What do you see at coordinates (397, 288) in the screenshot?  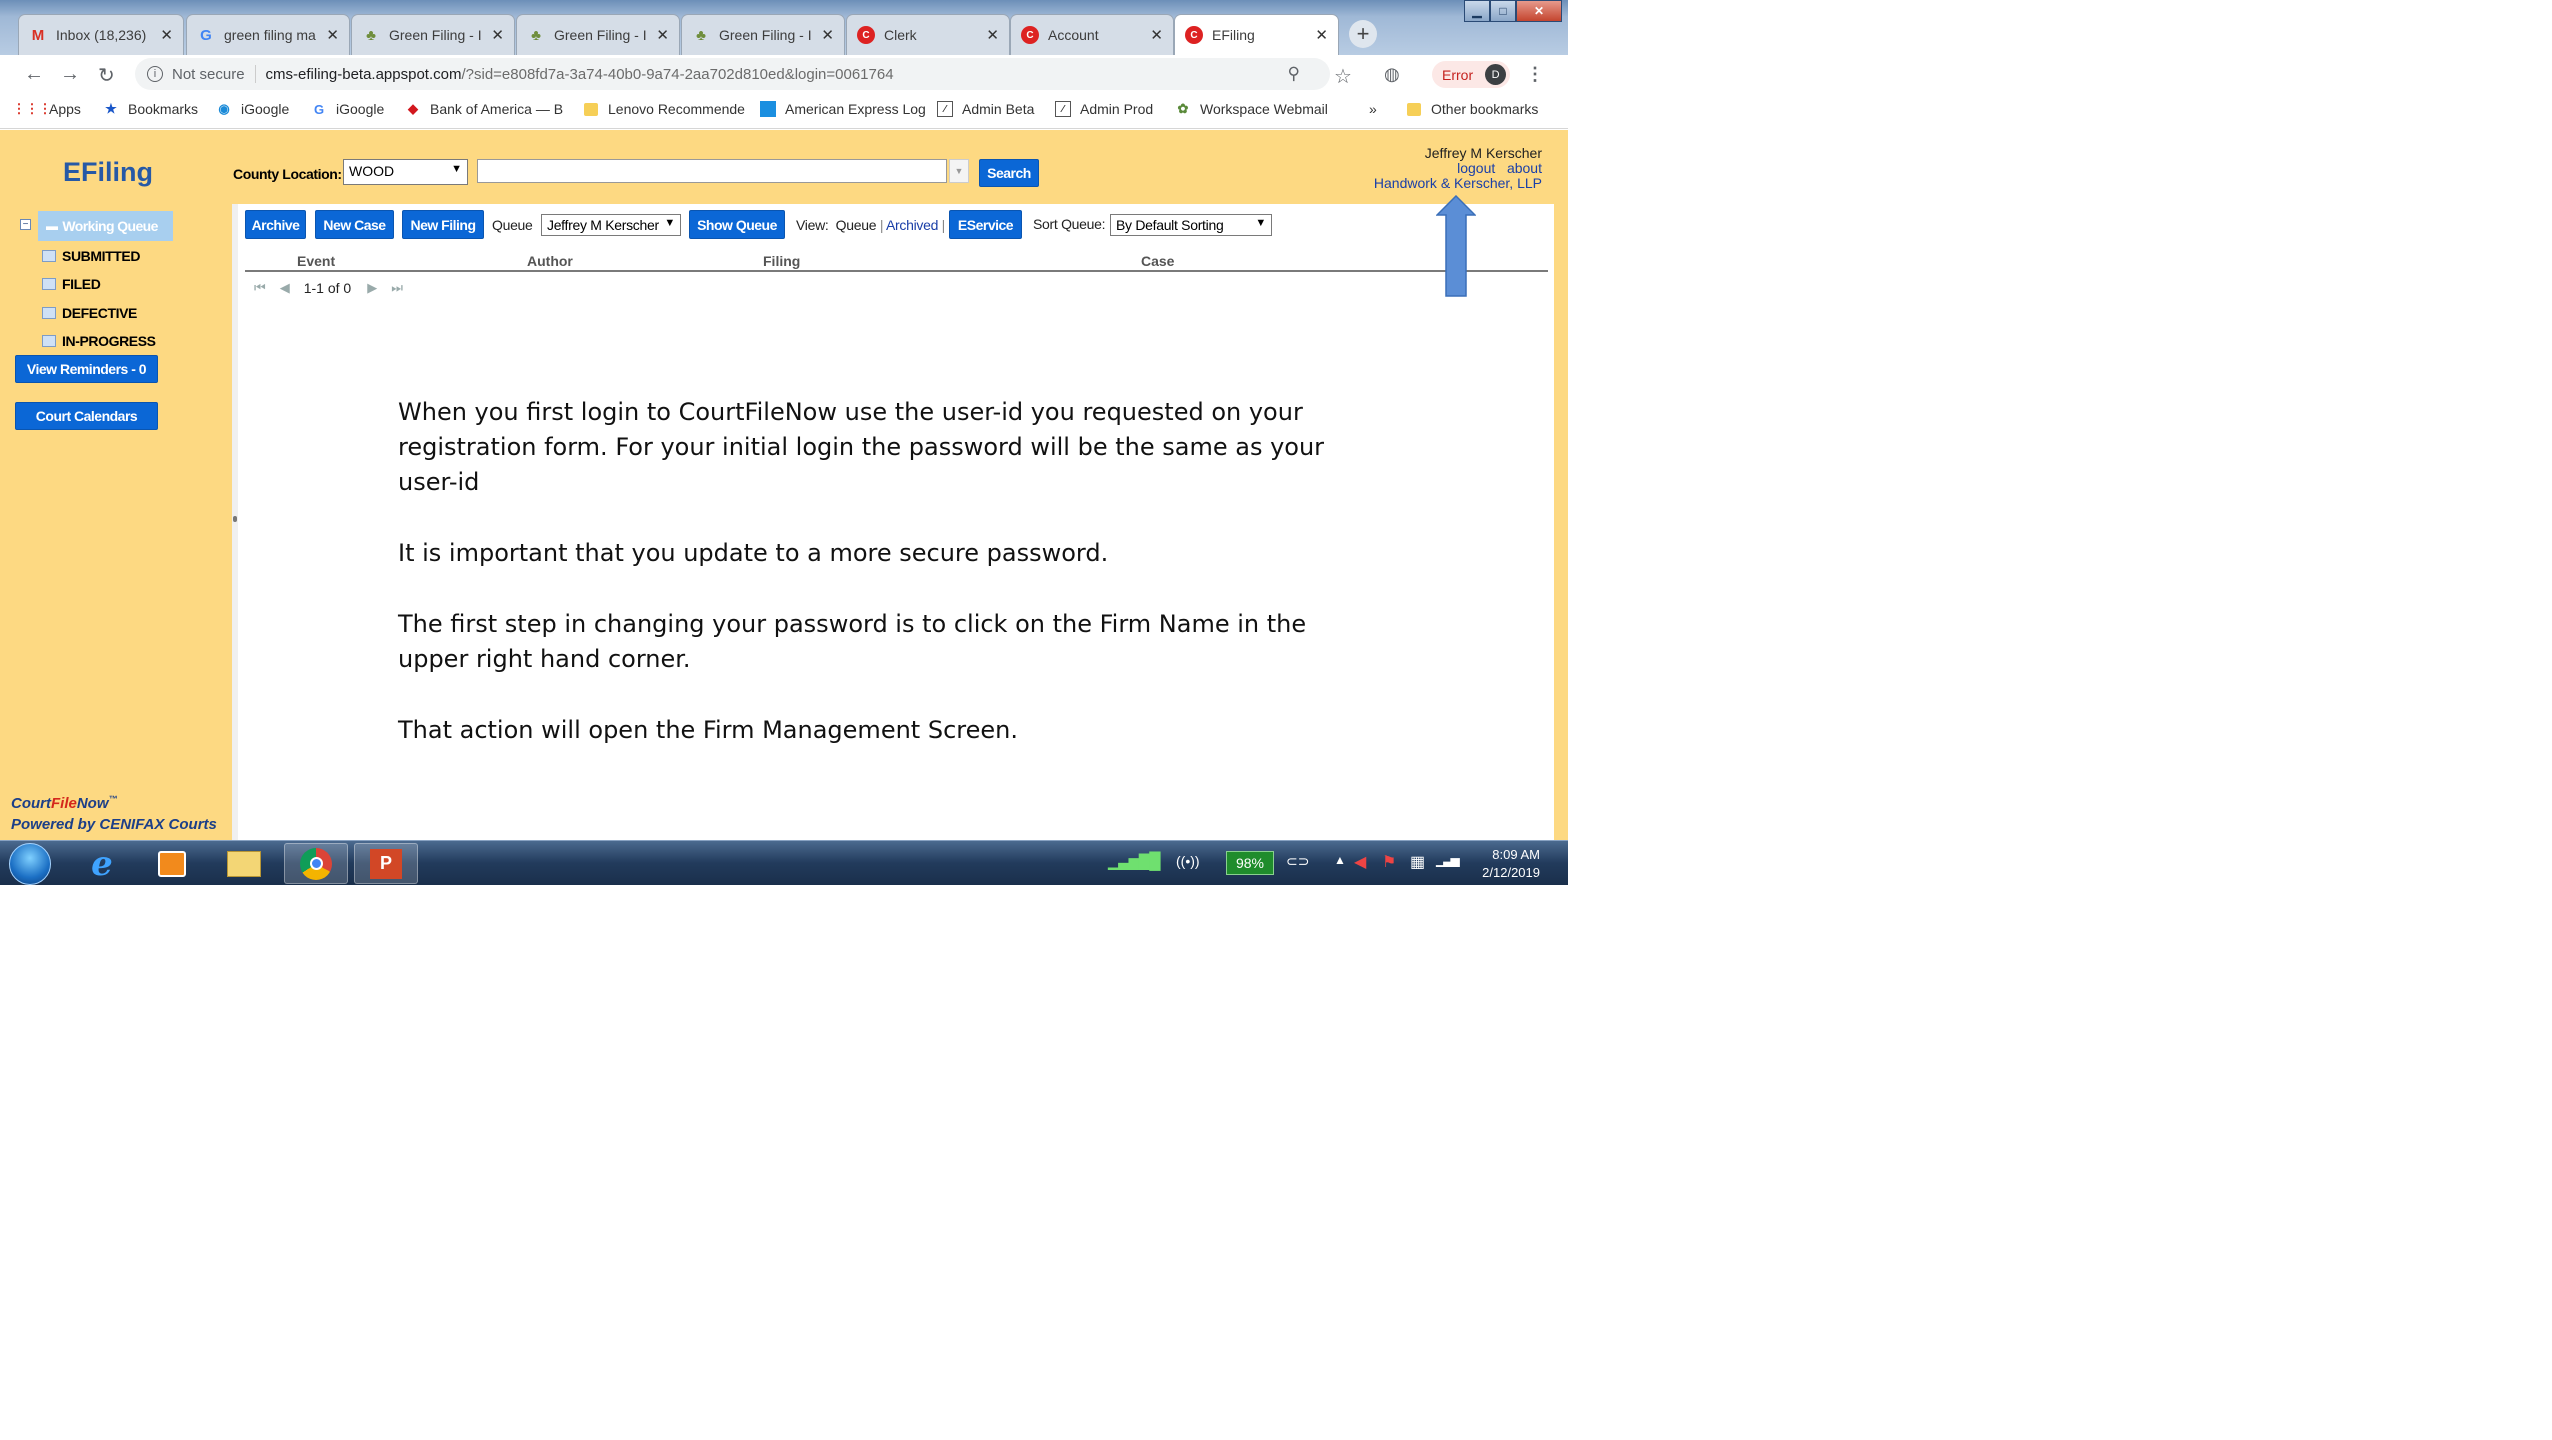 I see `last-page-icon: ⏭` at bounding box center [397, 288].